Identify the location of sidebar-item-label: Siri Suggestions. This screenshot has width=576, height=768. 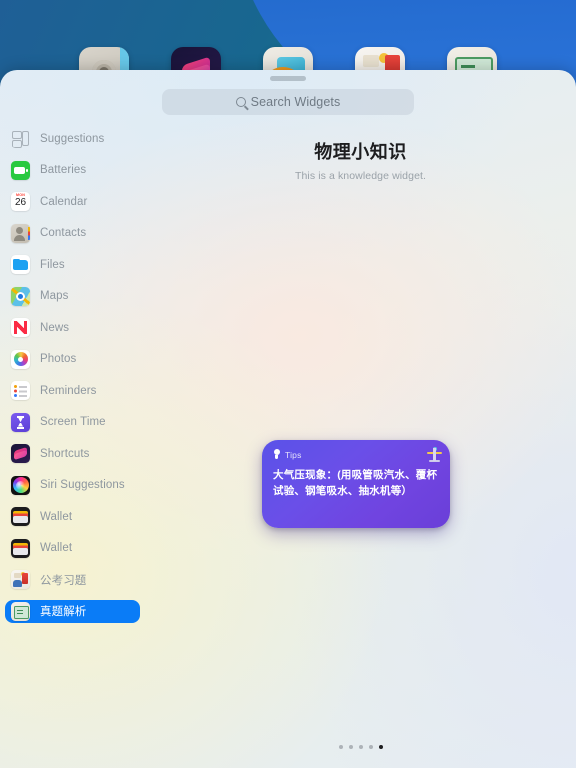
(82, 485).